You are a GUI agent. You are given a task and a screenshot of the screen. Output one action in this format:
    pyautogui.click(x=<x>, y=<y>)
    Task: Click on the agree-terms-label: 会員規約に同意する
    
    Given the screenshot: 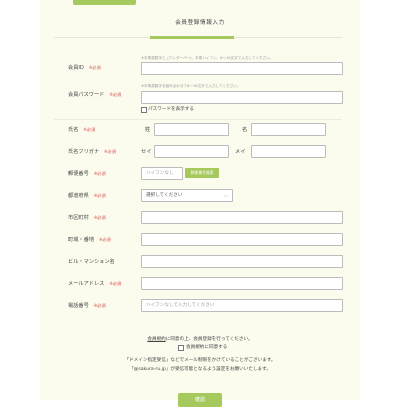 What is the action you would take?
    pyautogui.click(x=206, y=347)
    